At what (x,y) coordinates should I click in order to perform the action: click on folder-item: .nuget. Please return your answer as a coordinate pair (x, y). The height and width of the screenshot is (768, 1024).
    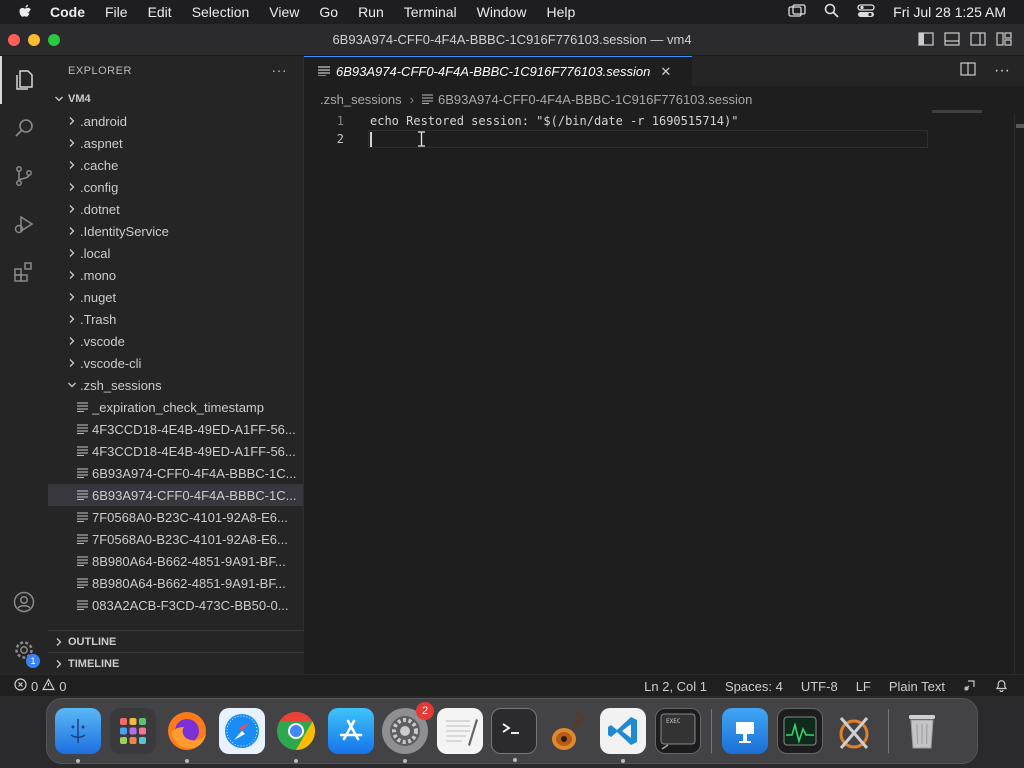
    Looking at the image, I should click on (175, 297).